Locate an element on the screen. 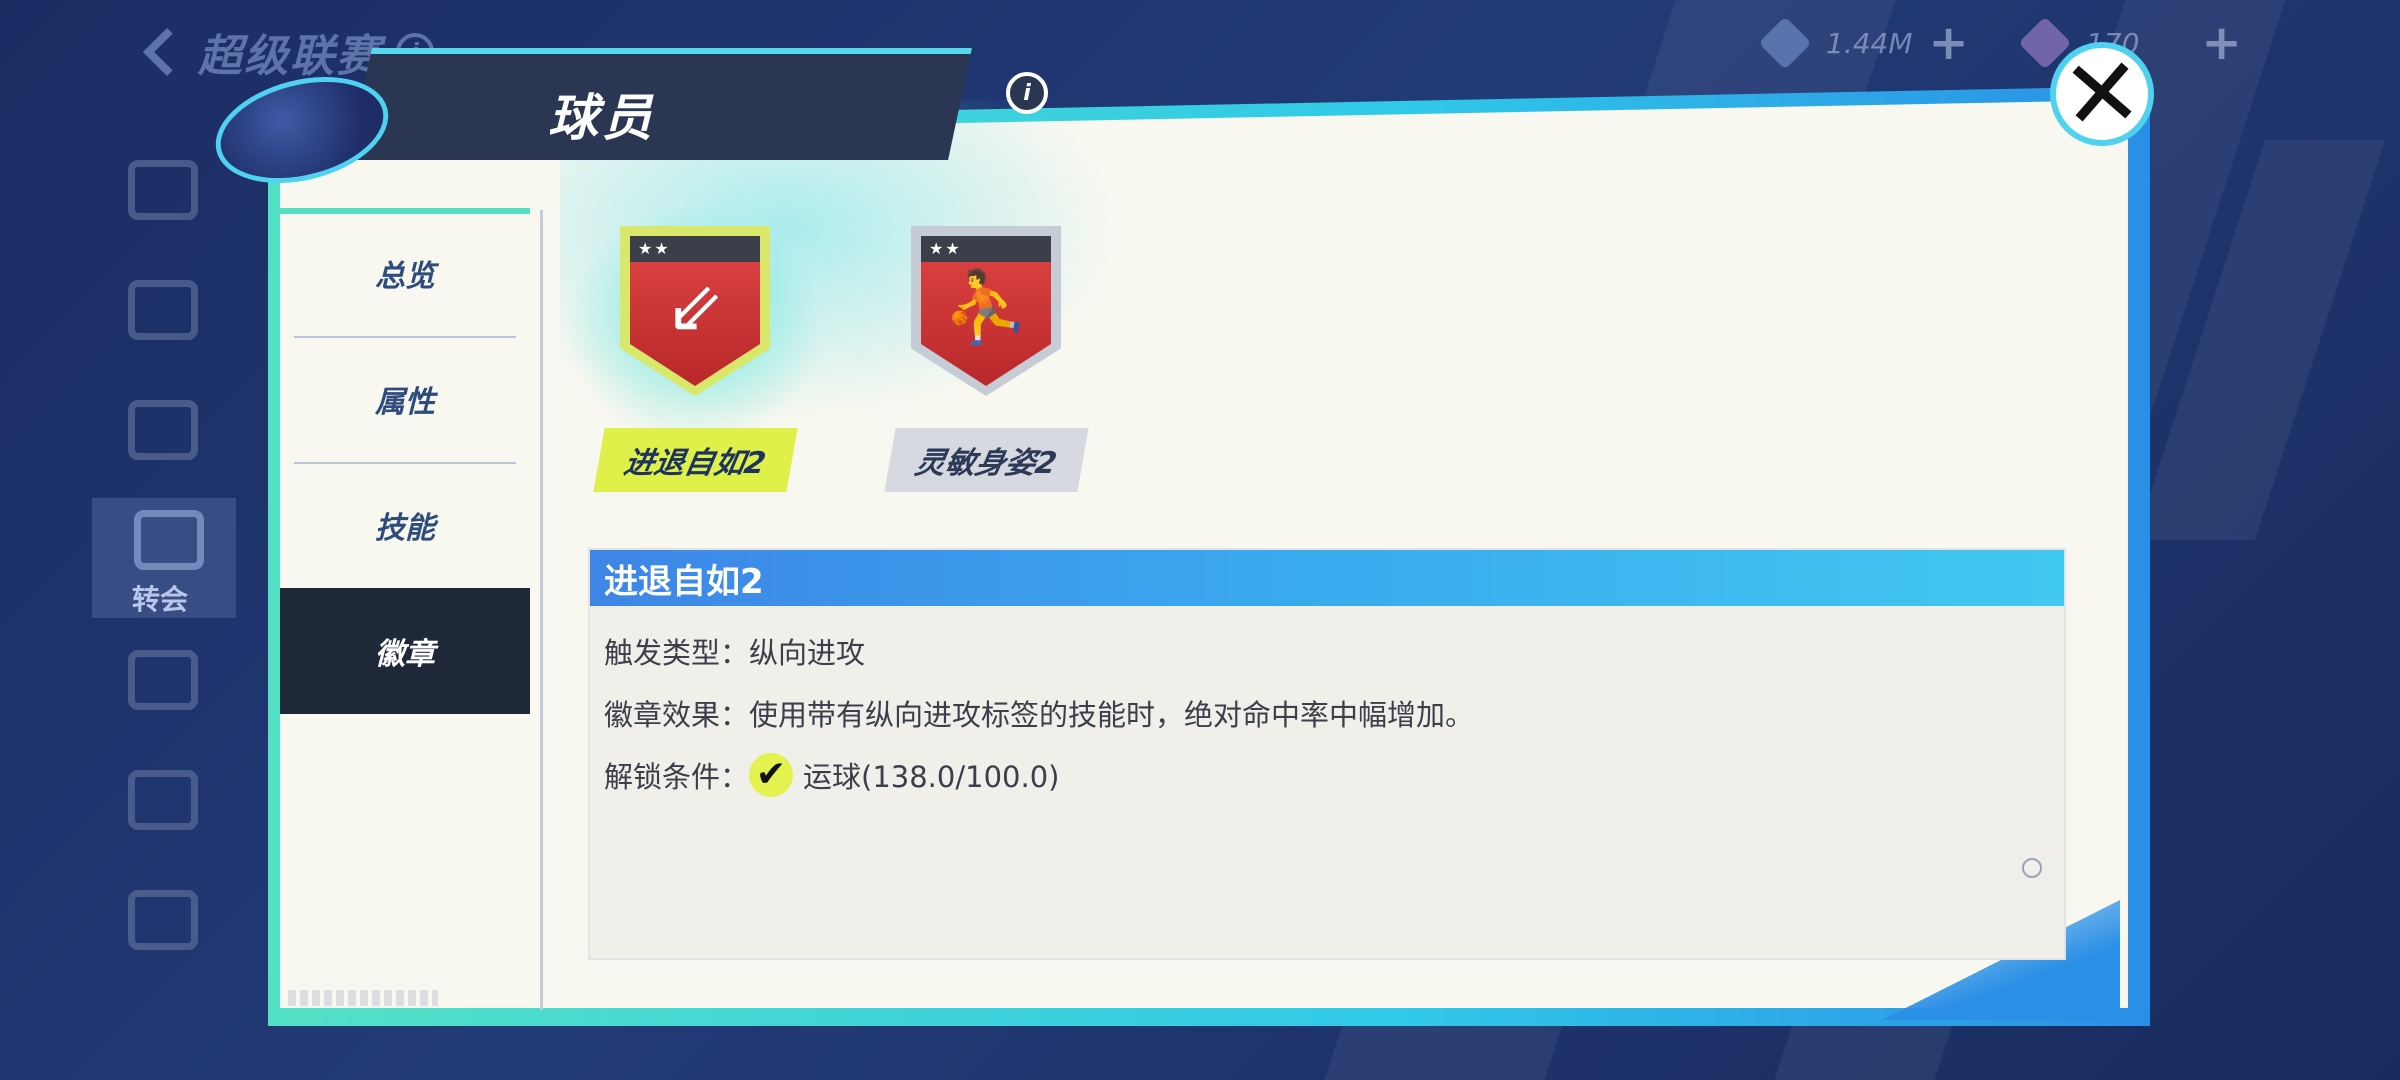 This screenshot has width=2400, height=1080. dribbler-badge-icon: ★★ ⛹ is located at coordinates (986, 311).